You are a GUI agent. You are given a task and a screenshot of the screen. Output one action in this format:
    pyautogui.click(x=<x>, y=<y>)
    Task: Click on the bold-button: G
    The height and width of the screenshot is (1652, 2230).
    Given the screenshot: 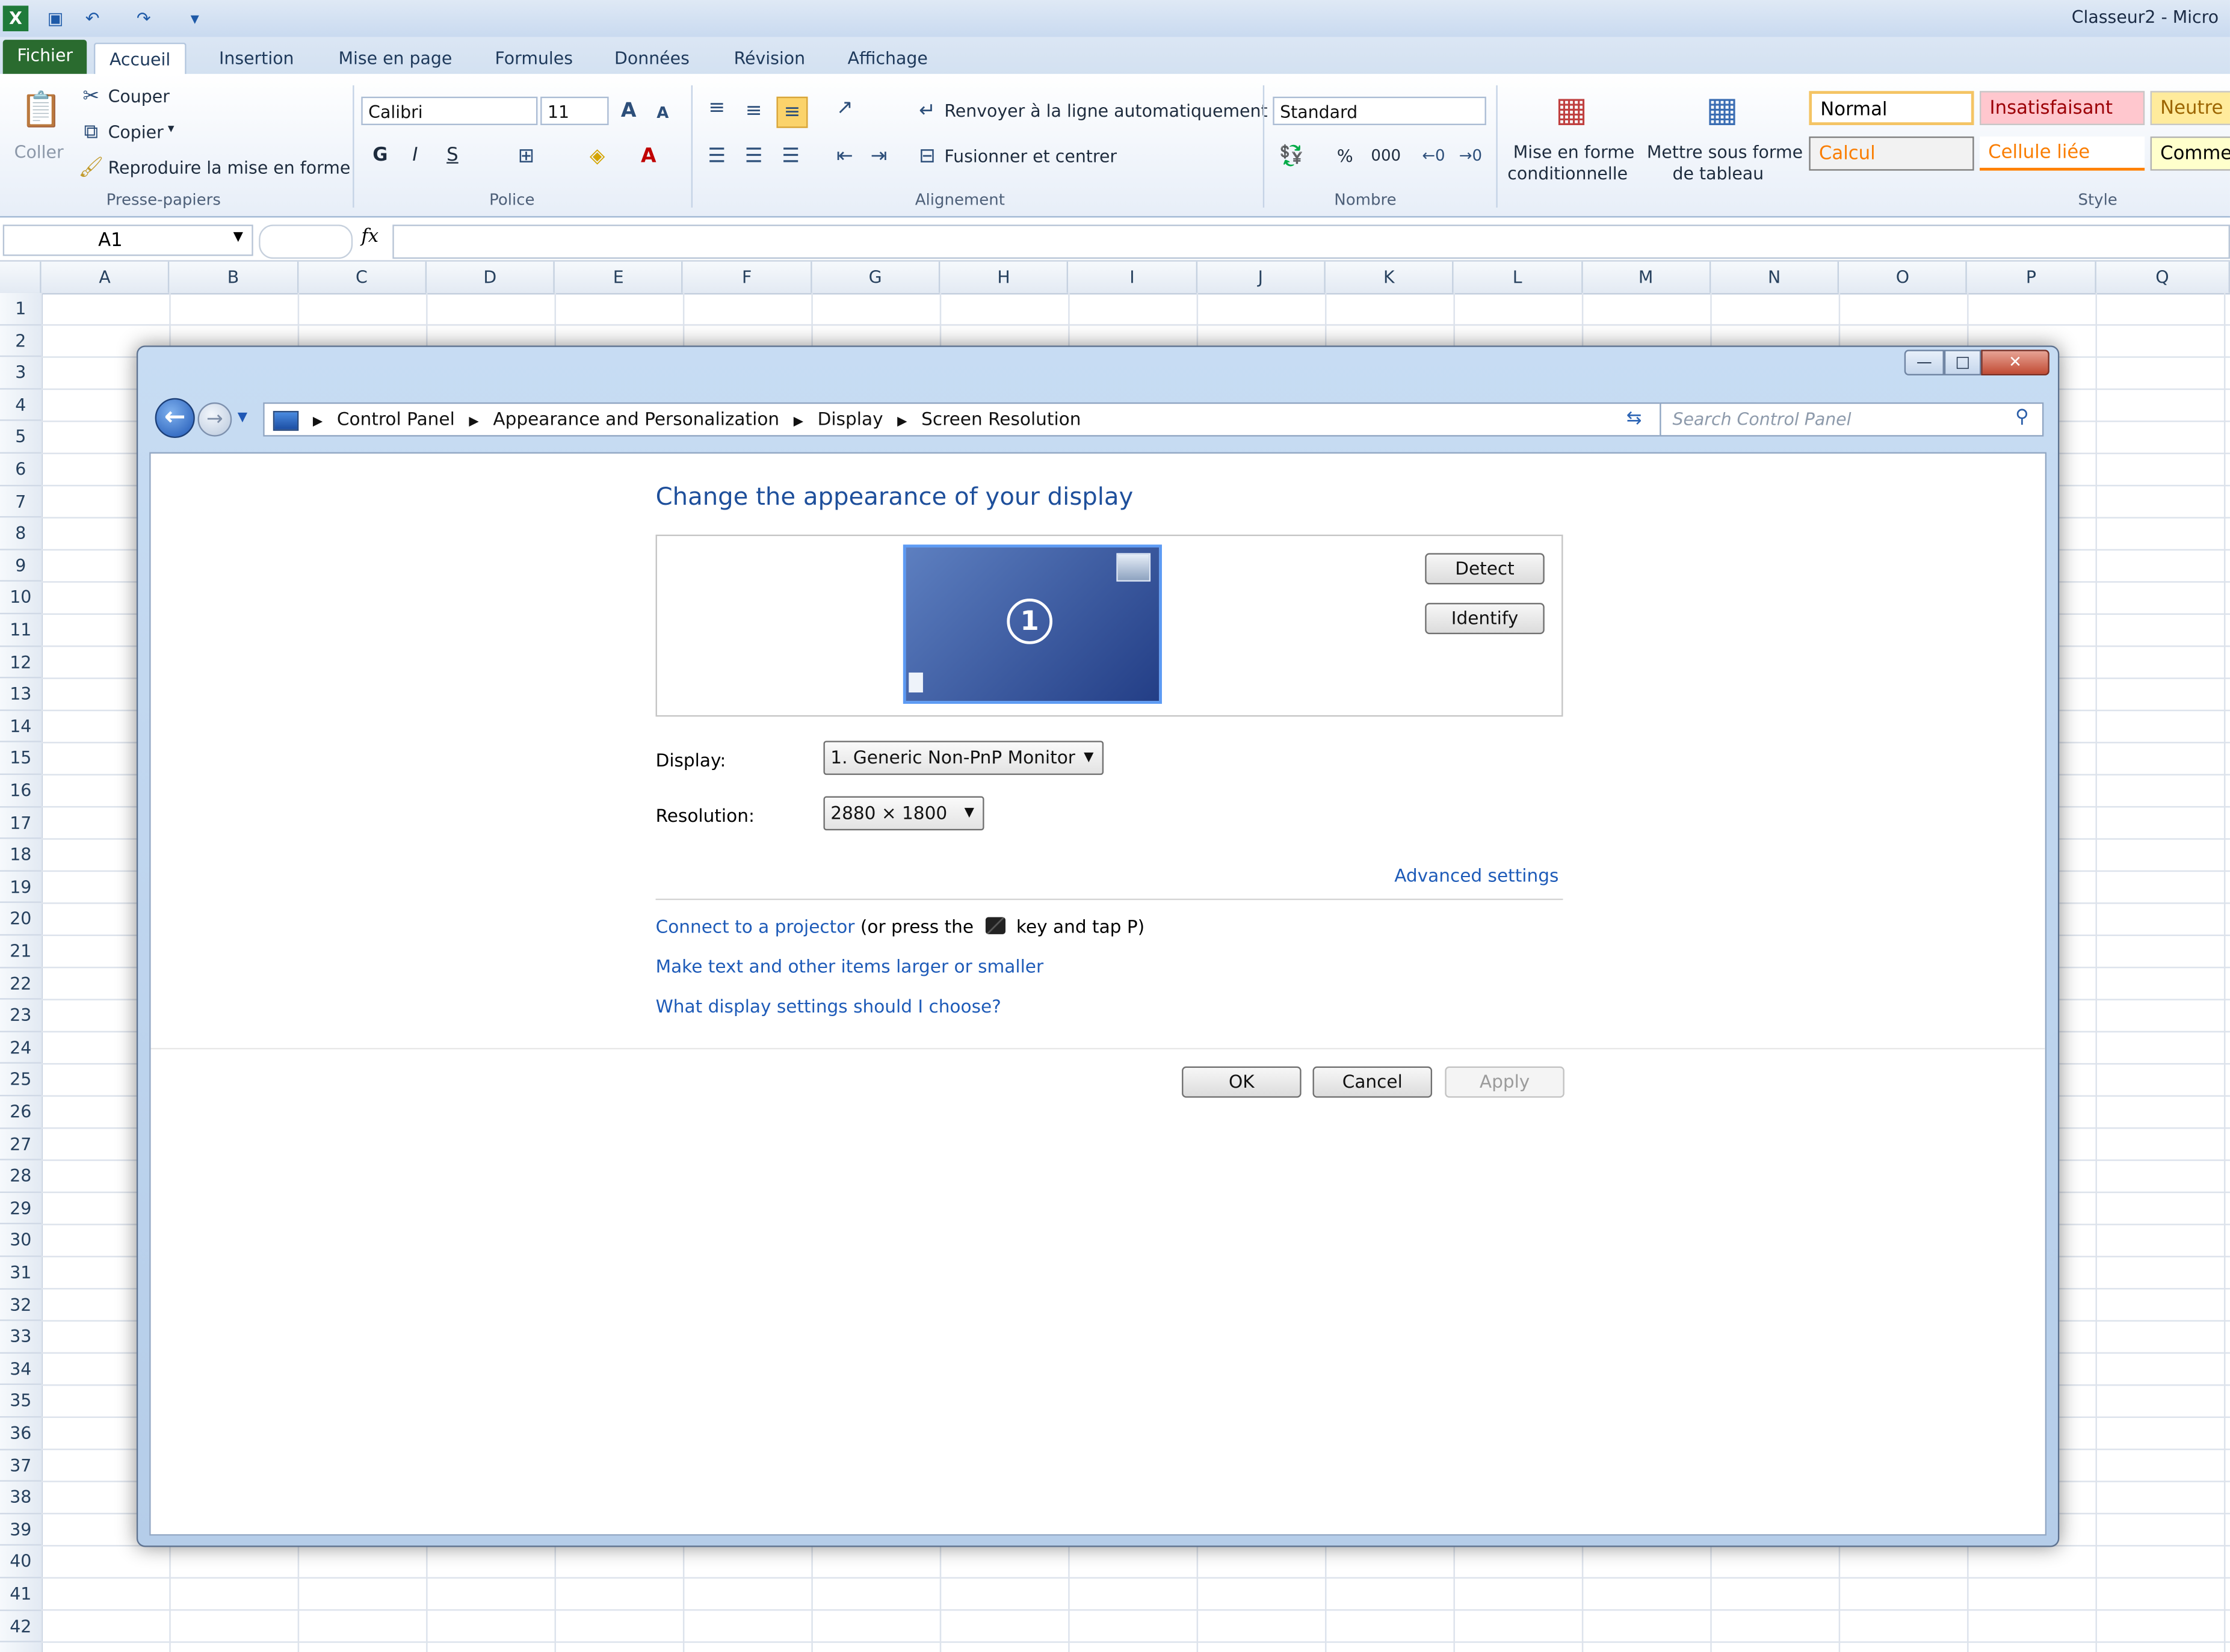 What is the action you would take?
    pyautogui.click(x=380, y=155)
    